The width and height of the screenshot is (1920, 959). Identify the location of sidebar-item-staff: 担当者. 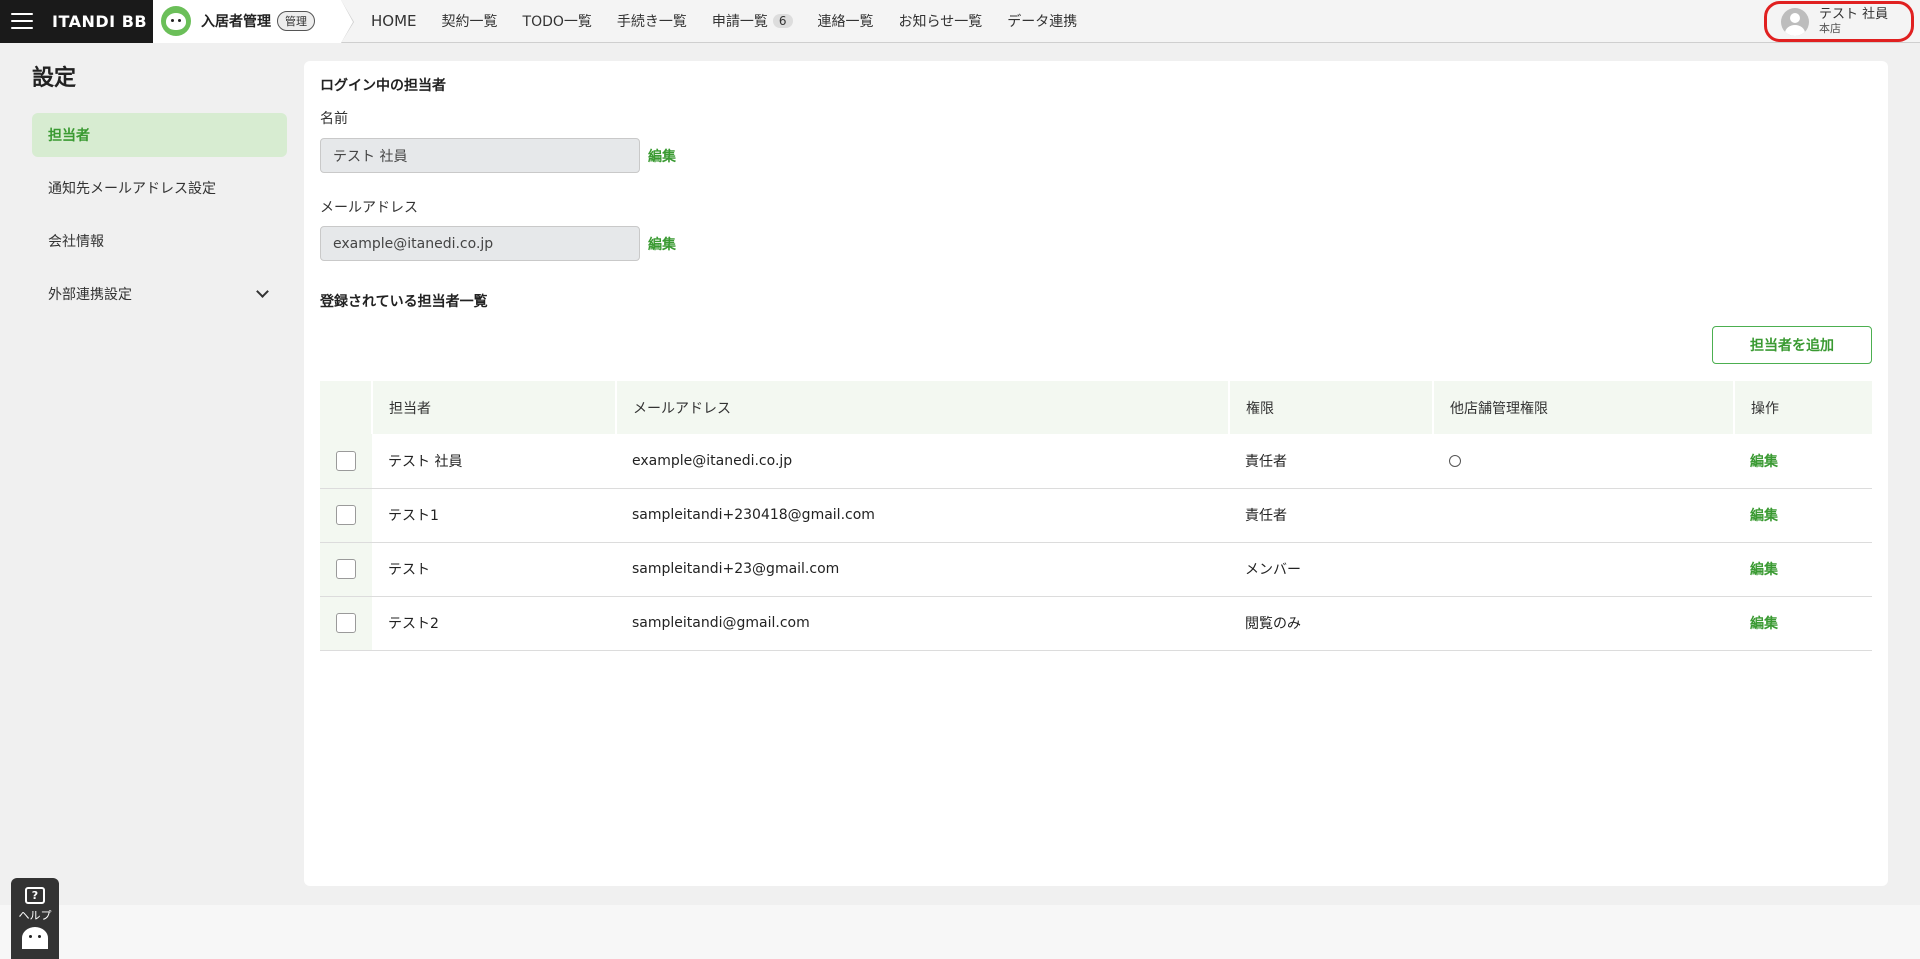
(159, 135).